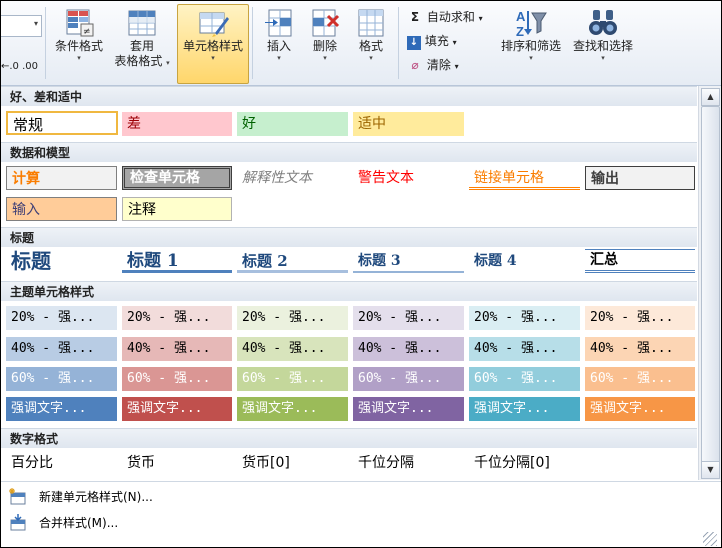 This screenshot has width=722, height=548. Describe the element at coordinates (415, 65) in the screenshot. I see `eraser-icon: ⌀` at that location.